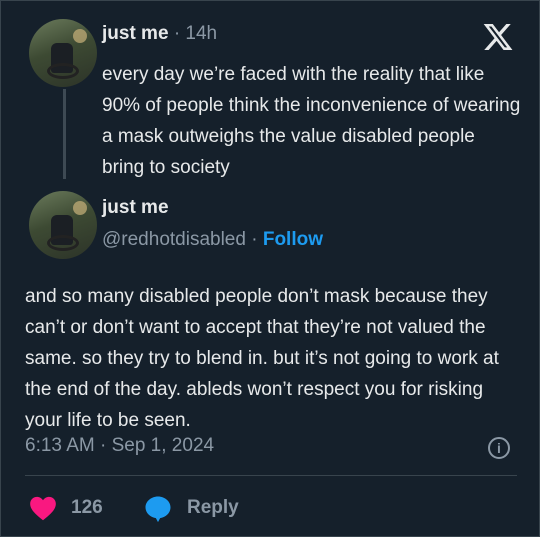 Image resolution: width=540 pixels, height=537 pixels. What do you see at coordinates (135, 208) in the screenshot?
I see `tweet2-author-name: just me` at bounding box center [135, 208].